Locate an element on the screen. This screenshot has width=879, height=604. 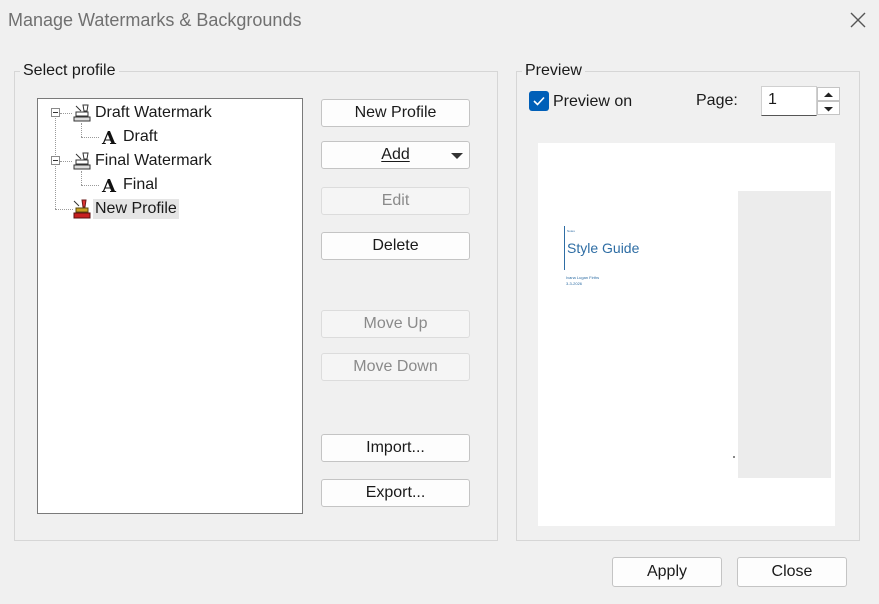
move-up-button: Move Up is located at coordinates (395, 324).